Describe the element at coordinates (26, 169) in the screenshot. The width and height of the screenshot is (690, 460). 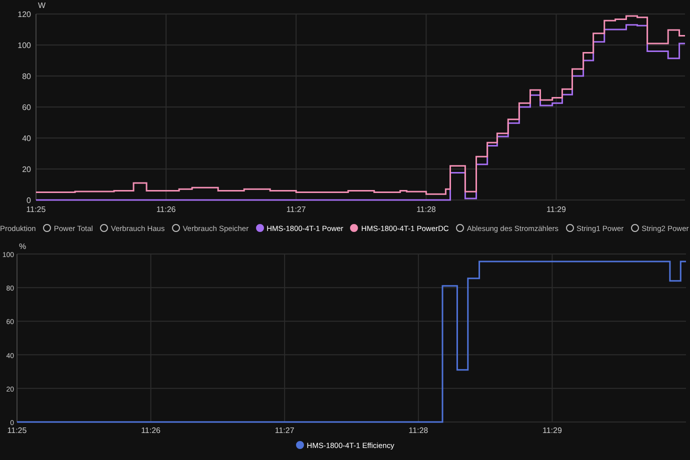
I see `y-tick-label: 20` at that location.